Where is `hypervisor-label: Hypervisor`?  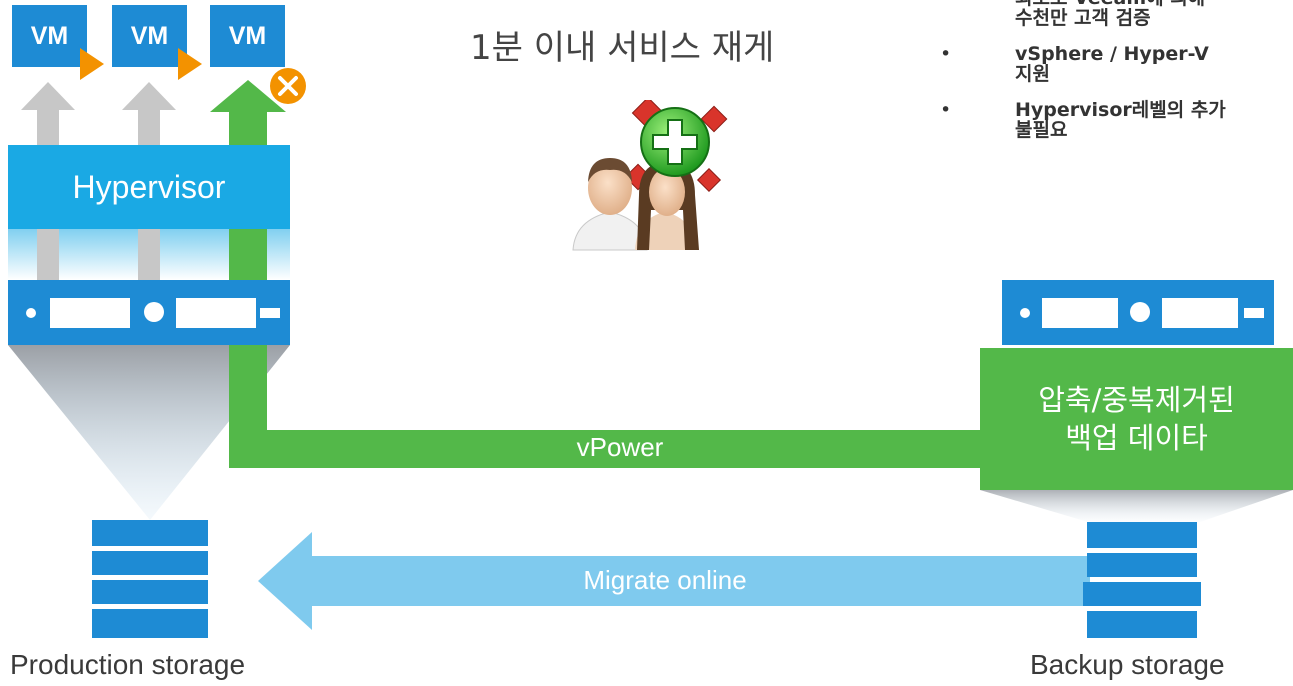 hypervisor-label: Hypervisor is located at coordinates (149, 186).